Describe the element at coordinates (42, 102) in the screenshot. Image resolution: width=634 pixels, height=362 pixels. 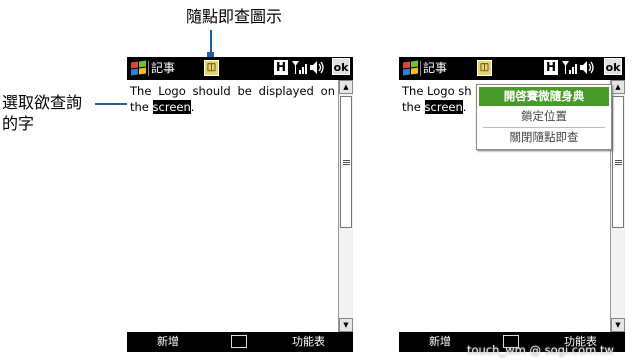
I see `callout-select-word-label-1: 選取欲查詢` at that location.